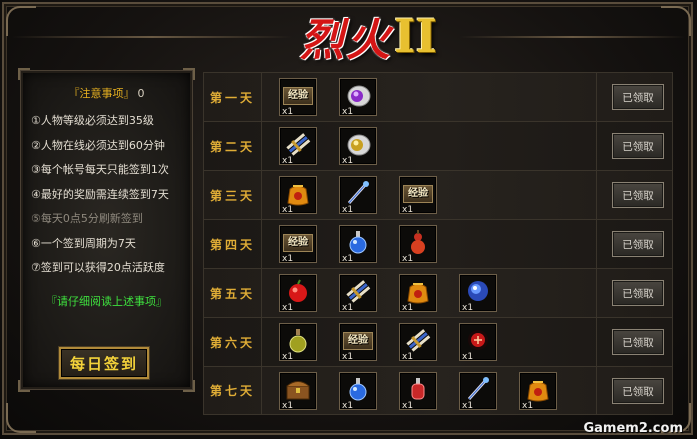 The width and height of the screenshot is (697, 439). I want to click on game-title-logo: 烈火 II, so click(369, 37).